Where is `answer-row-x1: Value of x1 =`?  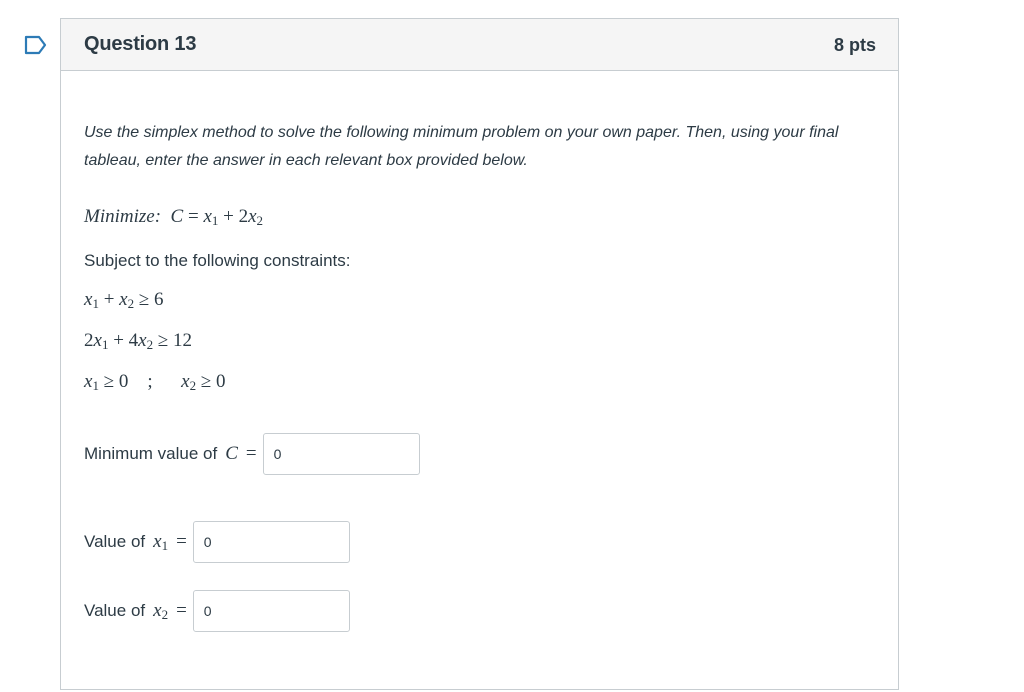
answer-row-x1: Value of x1 = is located at coordinates (217, 542).